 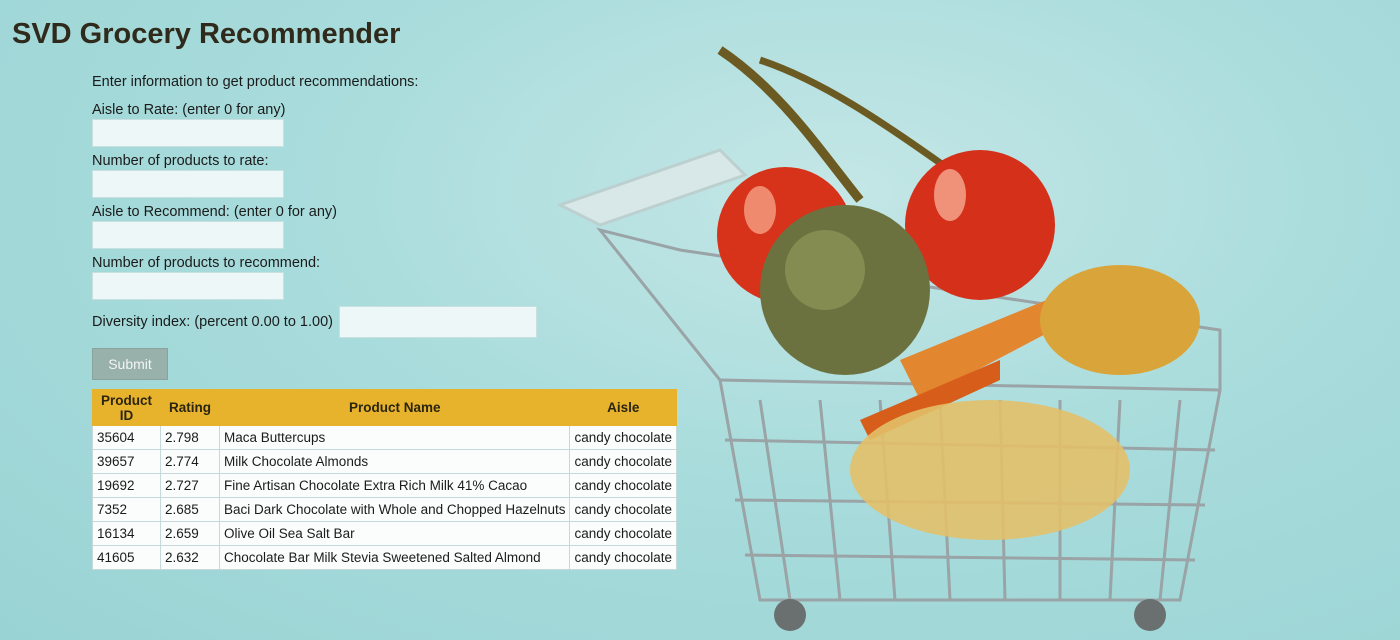 What do you see at coordinates (190, 407) in the screenshot?
I see `header-rating: Rating` at bounding box center [190, 407].